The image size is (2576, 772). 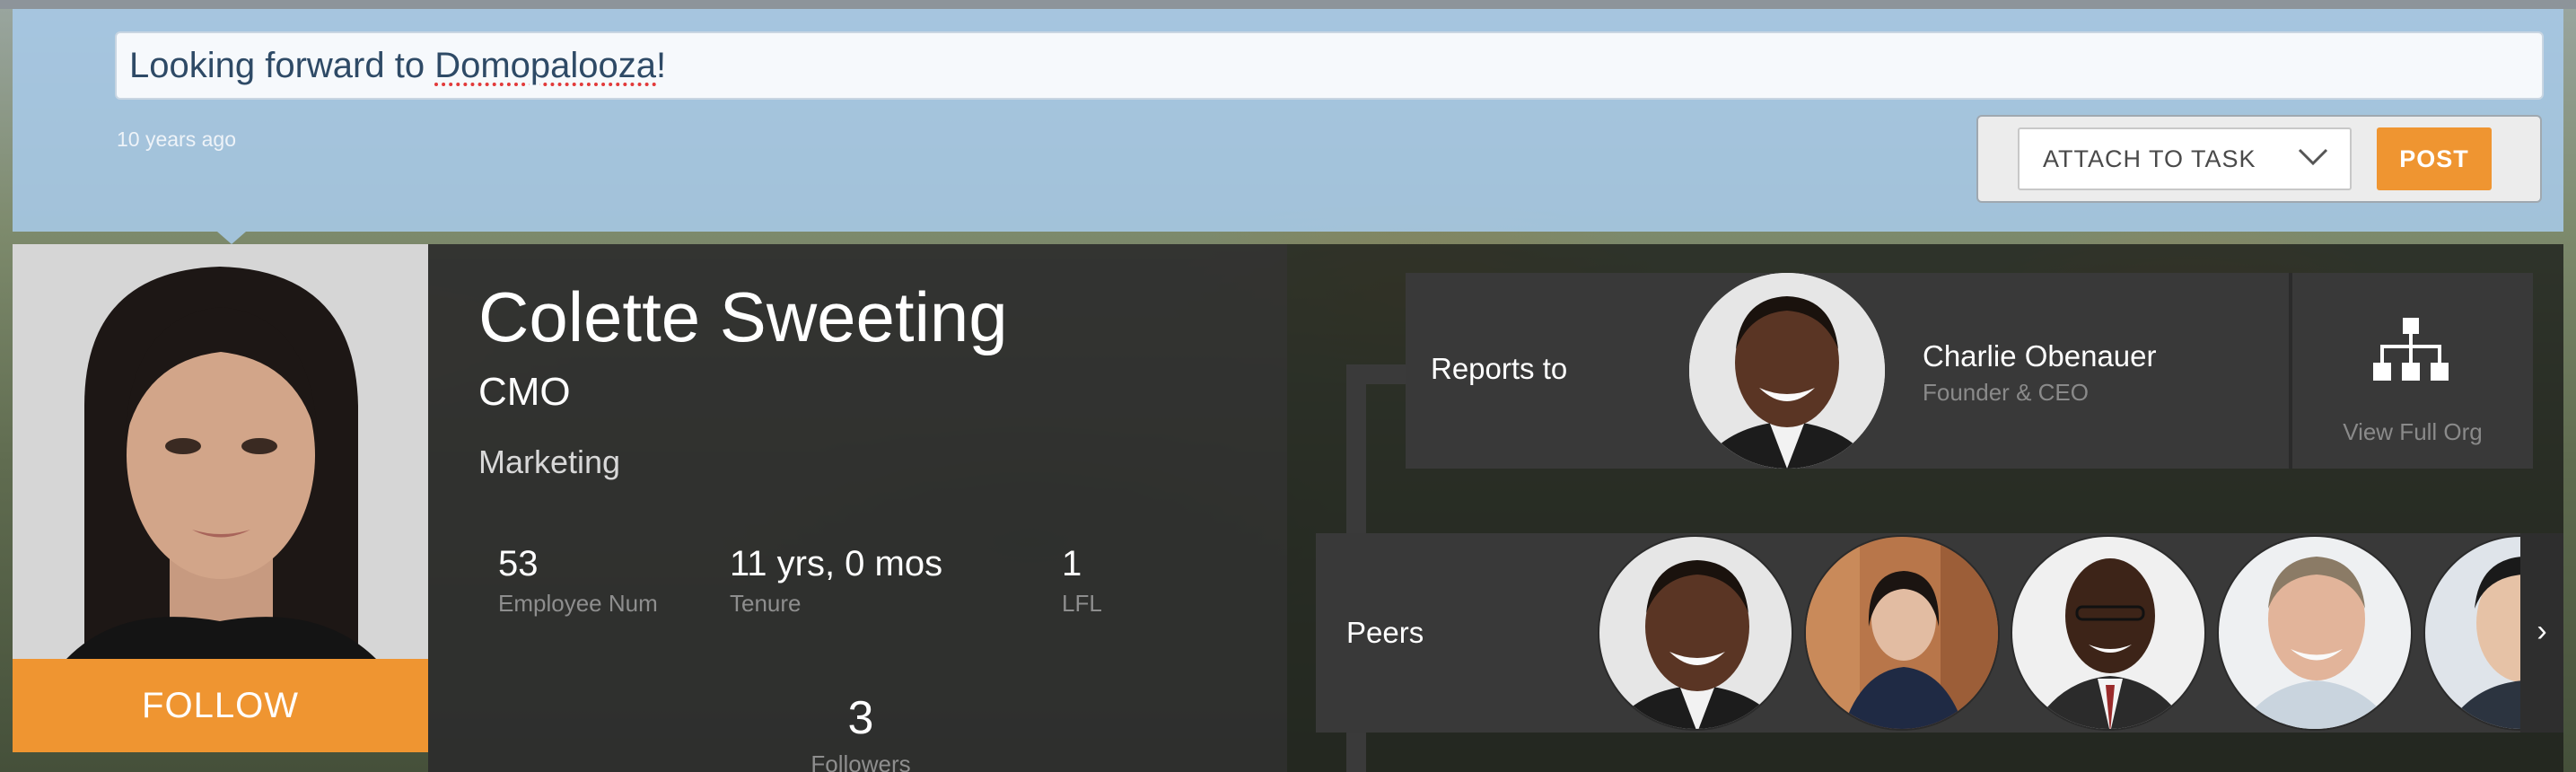 I want to click on stat-value: 11 yrs, 0 mos, so click(x=836, y=563).